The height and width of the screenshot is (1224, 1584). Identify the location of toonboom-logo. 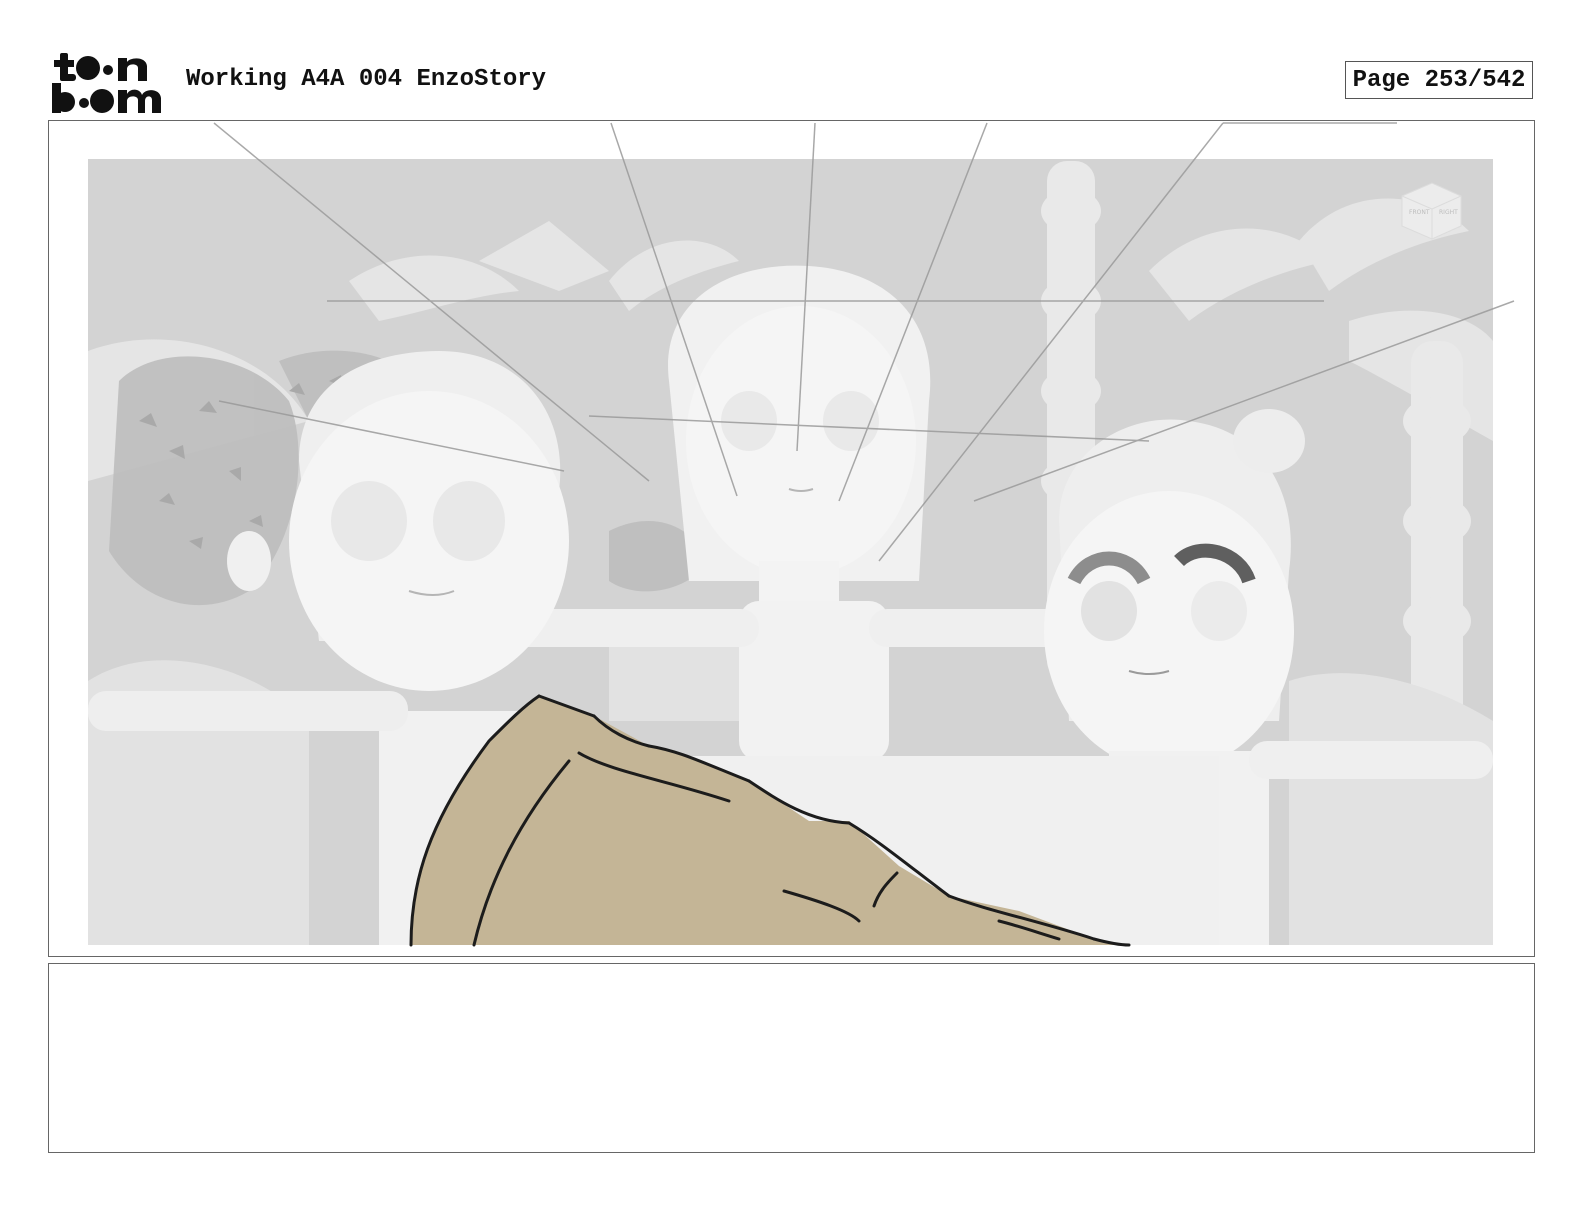
(106, 83).